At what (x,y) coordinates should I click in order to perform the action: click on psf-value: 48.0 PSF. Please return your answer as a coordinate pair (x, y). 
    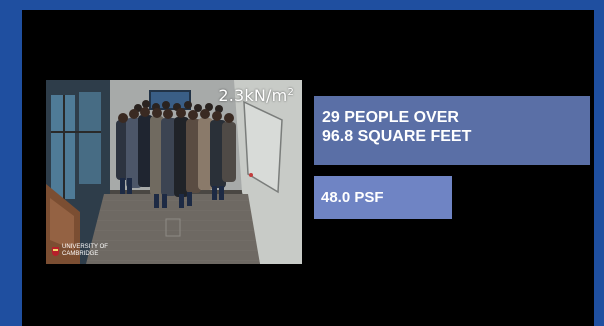
    Looking at the image, I should click on (352, 197).